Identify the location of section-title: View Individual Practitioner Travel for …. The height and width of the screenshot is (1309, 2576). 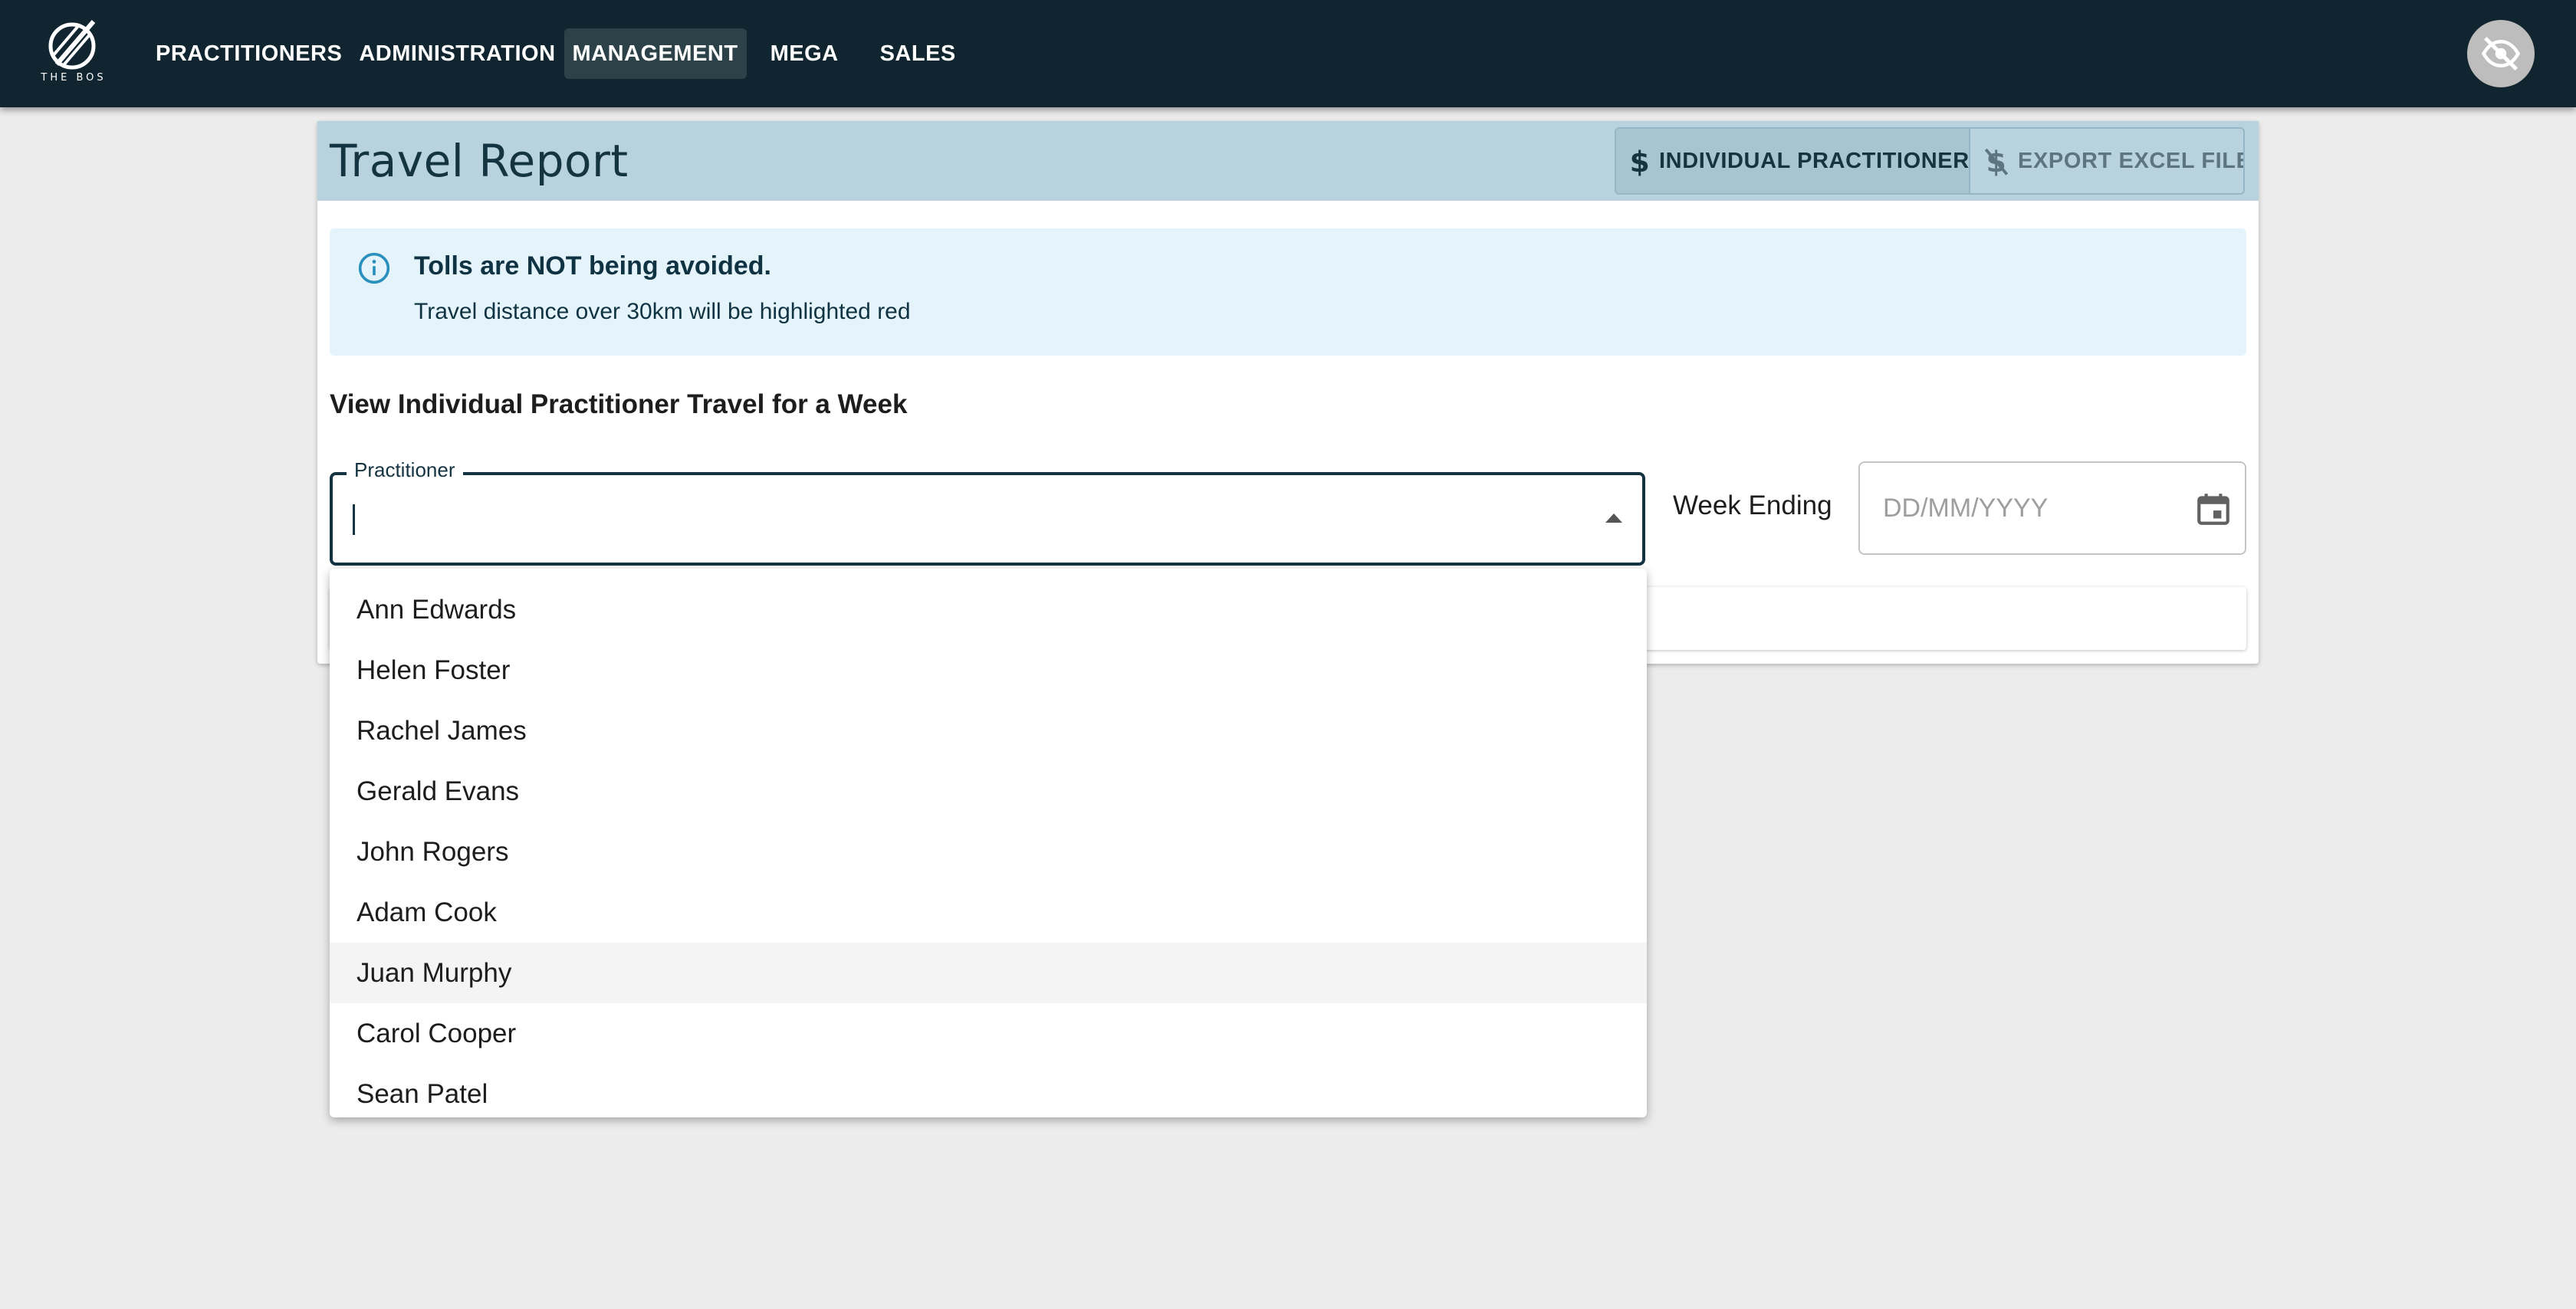
(619, 404).